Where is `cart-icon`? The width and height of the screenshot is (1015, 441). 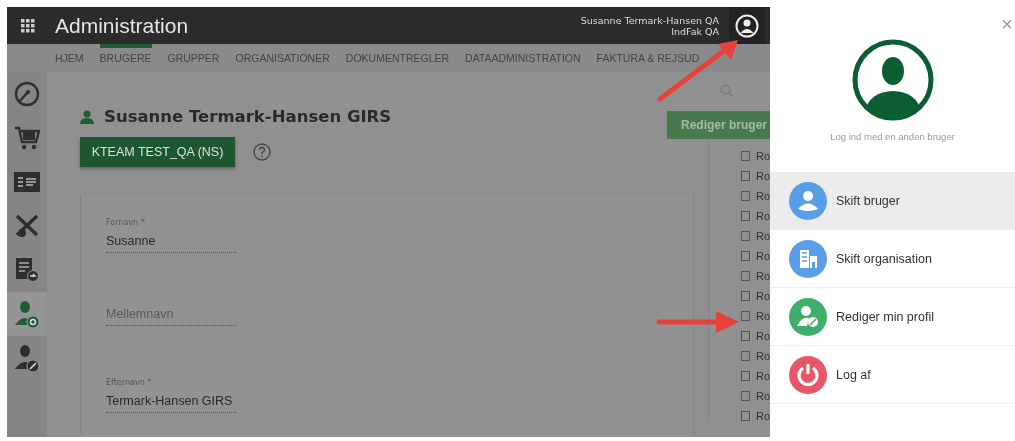 cart-icon is located at coordinates (27, 138).